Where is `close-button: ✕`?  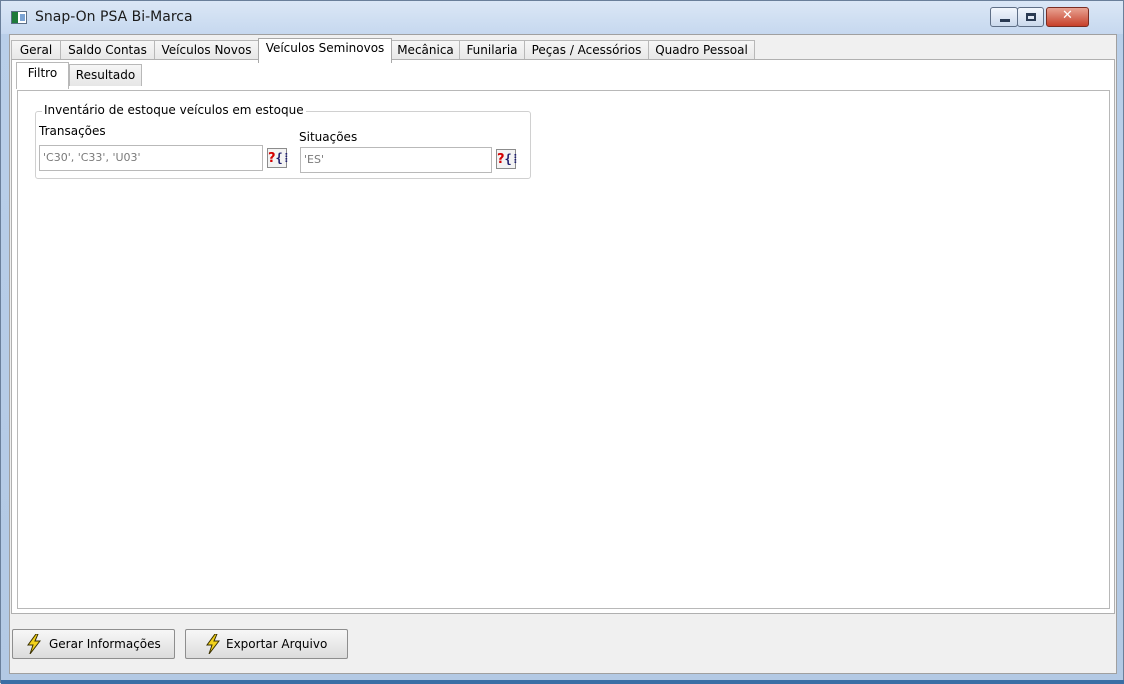 close-button: ✕ is located at coordinates (1067, 17).